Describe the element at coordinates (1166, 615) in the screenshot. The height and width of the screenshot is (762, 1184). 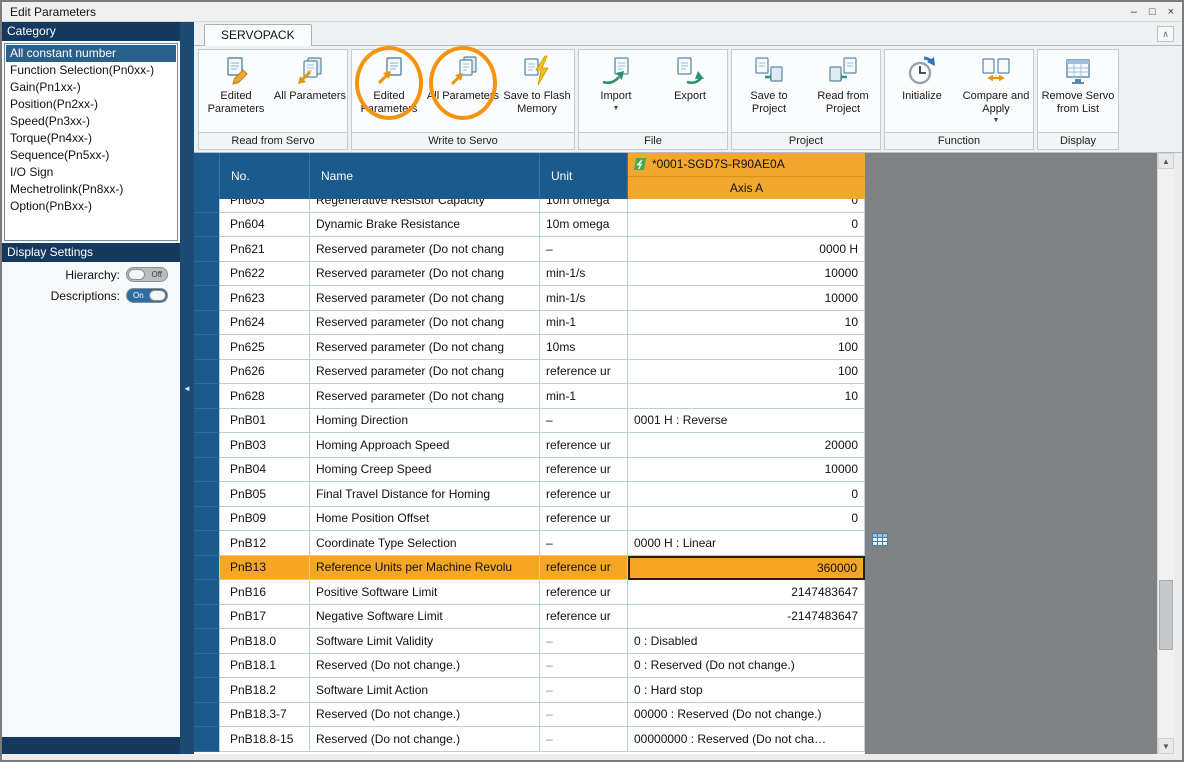
I see `scrollbar-thumb` at that location.